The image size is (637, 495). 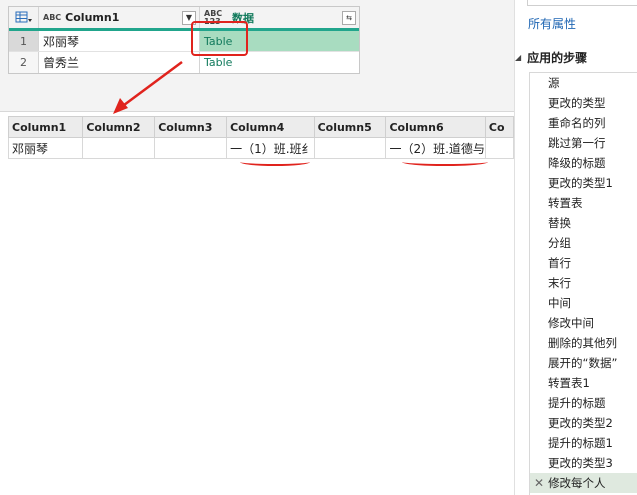 I want to click on step-item: 提升的标题, so click(x=583, y=403).